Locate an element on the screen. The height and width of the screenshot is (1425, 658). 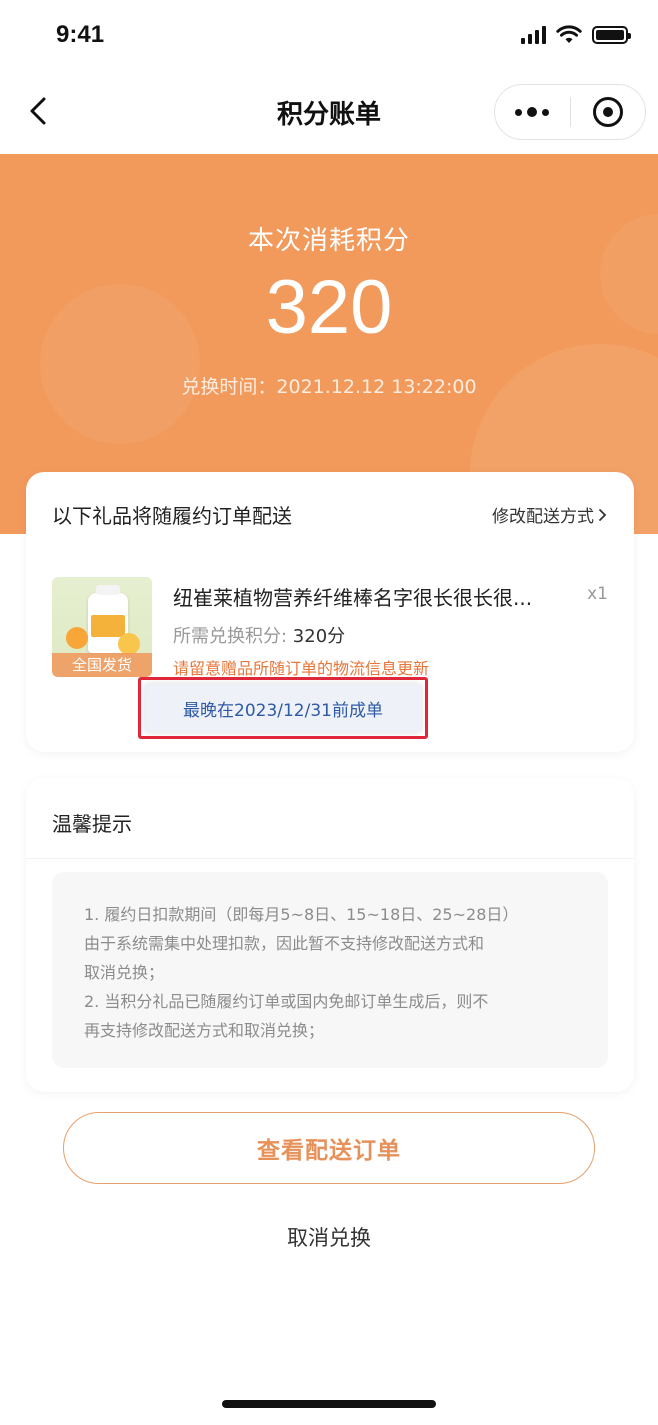
status-bar: 9:41 is located at coordinates (329, 35).